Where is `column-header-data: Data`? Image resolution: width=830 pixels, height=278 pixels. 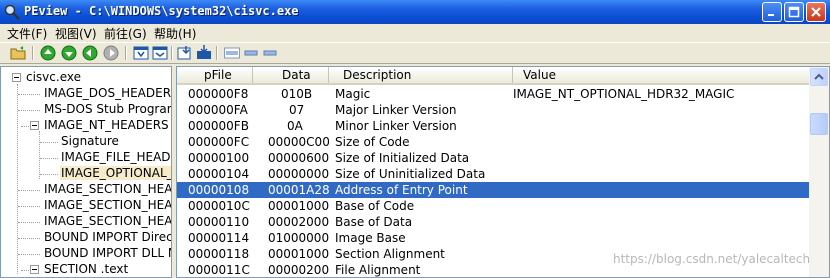
column-header-data: Data is located at coordinates (291, 75).